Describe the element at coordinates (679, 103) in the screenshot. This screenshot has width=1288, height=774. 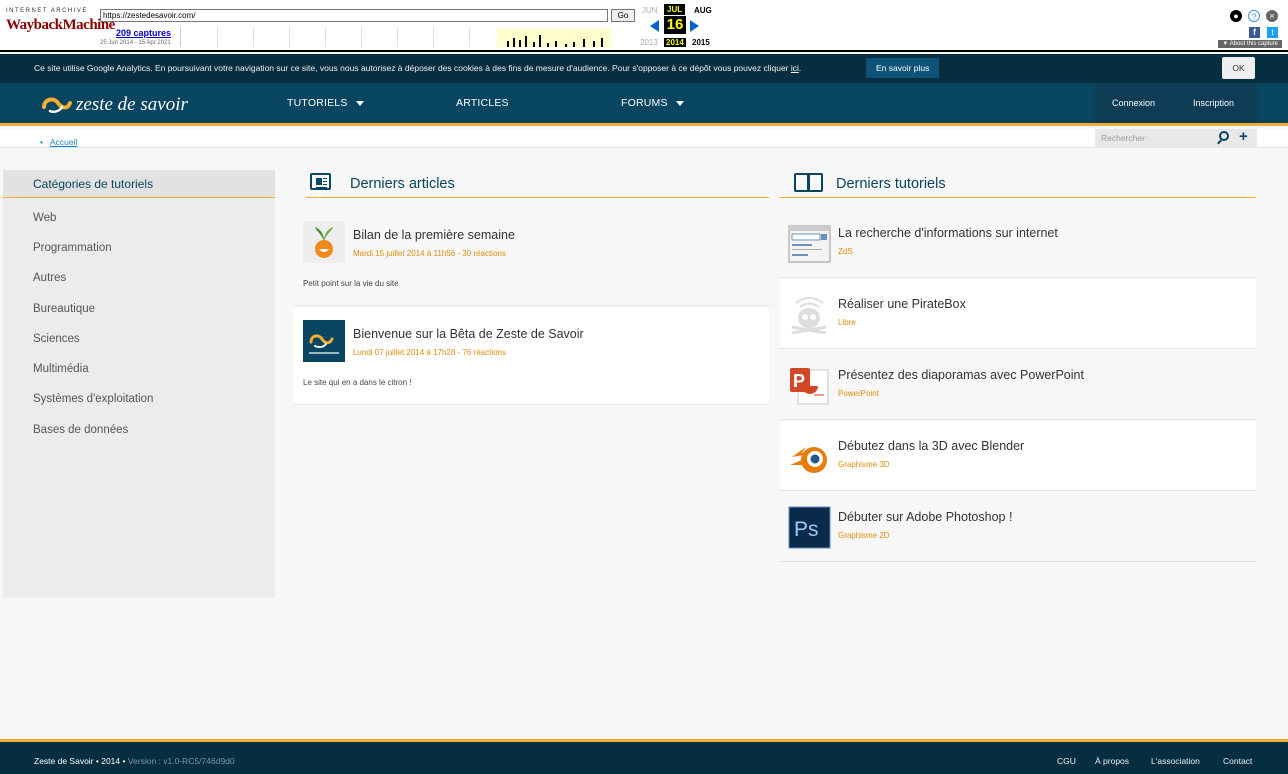
I see `chevron-down-icon` at that location.